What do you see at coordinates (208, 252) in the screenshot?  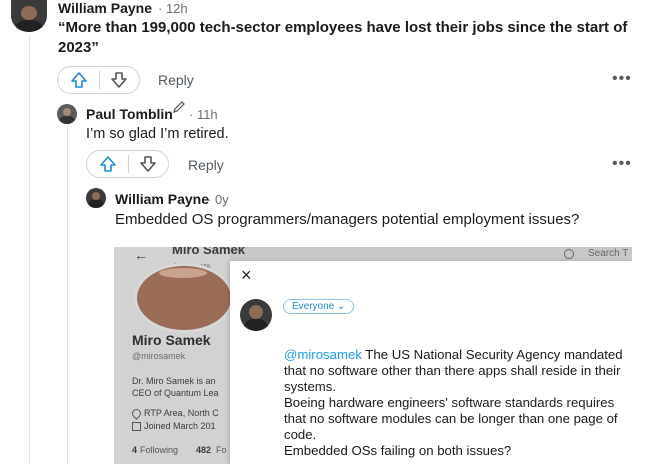 I see `profile-header-name: Miro Samek` at bounding box center [208, 252].